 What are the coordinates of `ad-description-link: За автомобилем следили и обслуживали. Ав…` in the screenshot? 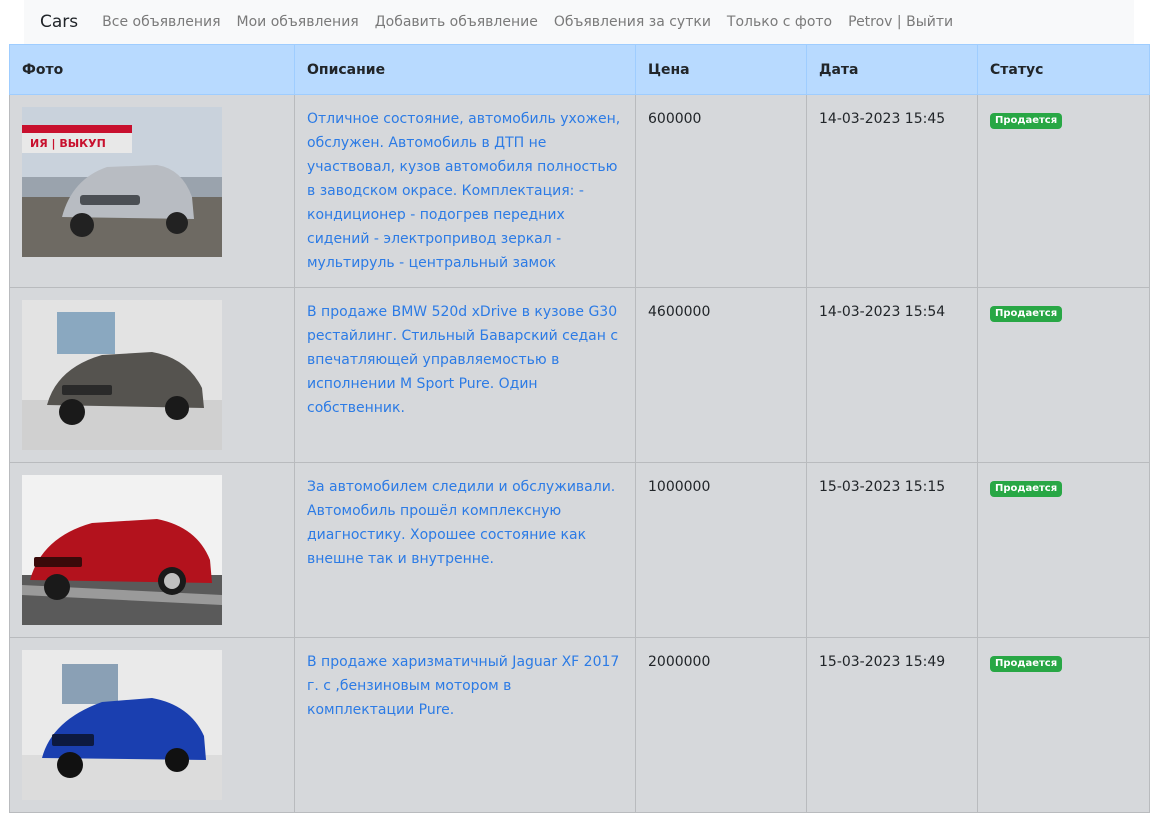 It's located at (461, 523).